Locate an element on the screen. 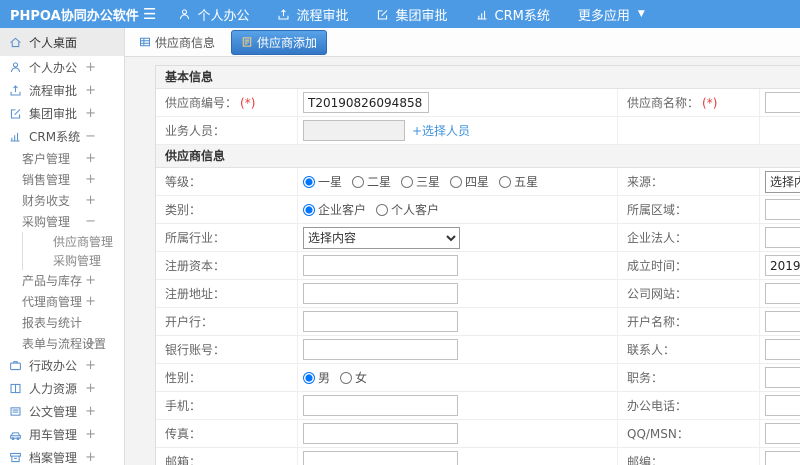 Image resolution: width=800 pixels, height=465 pixels. industry-field: 选择内容 is located at coordinates (458, 237).